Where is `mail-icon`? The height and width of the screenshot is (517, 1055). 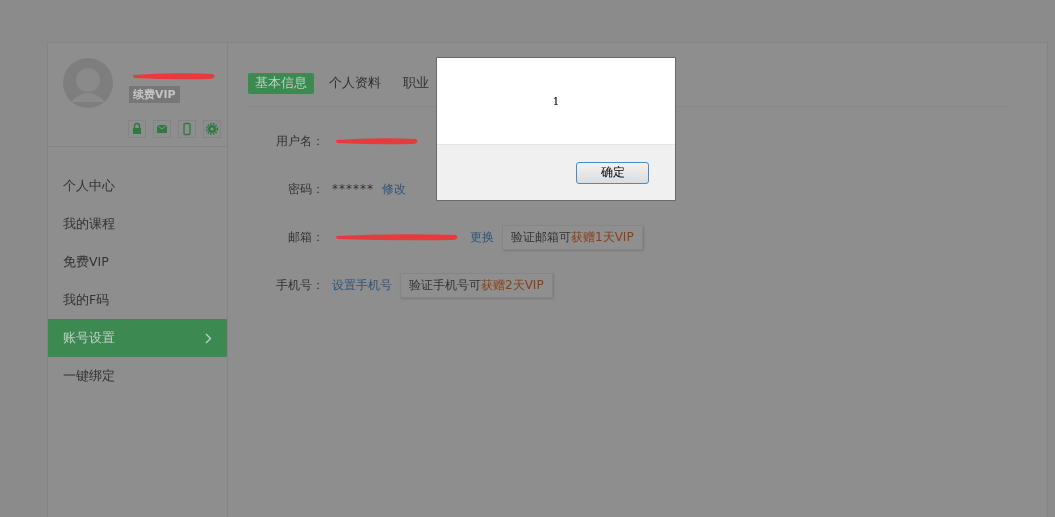
mail-icon is located at coordinates (162, 129).